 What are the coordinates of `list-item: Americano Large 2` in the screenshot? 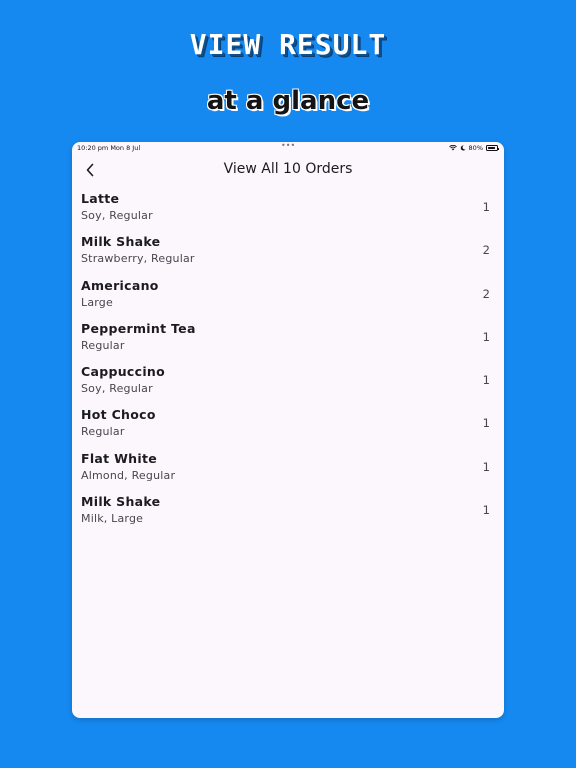 It's located at (288, 298).